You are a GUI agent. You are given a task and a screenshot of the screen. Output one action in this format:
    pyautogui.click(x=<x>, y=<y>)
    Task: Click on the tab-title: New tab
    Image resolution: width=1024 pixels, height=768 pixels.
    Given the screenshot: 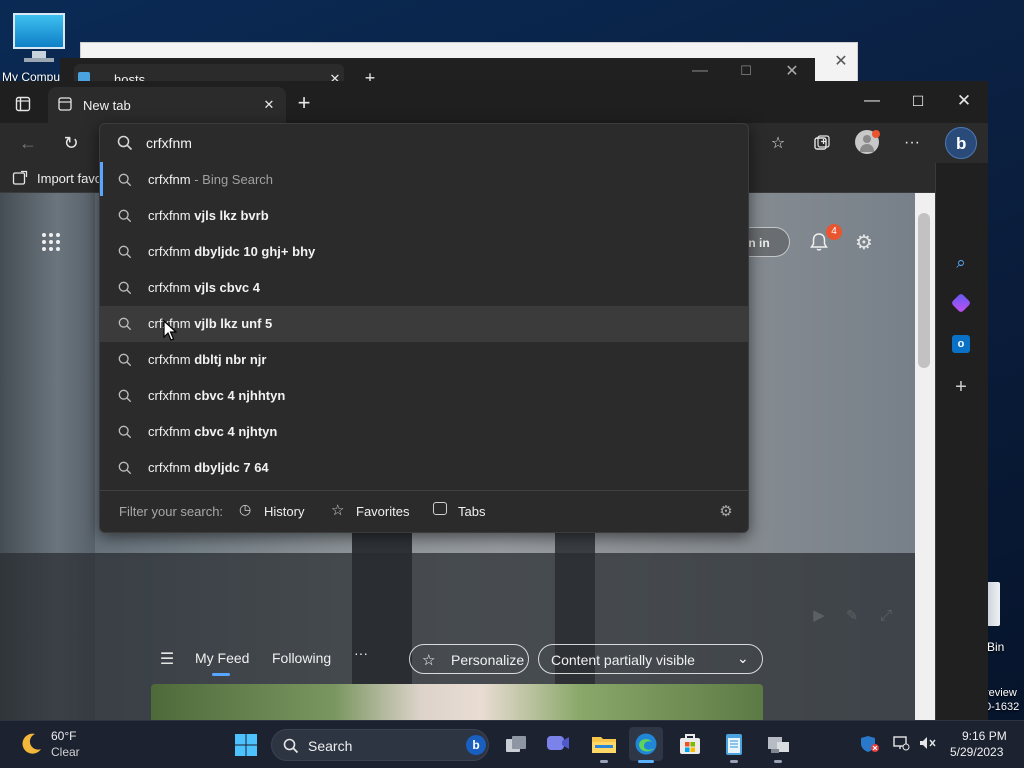 What is the action you would take?
    pyautogui.click(x=107, y=105)
    